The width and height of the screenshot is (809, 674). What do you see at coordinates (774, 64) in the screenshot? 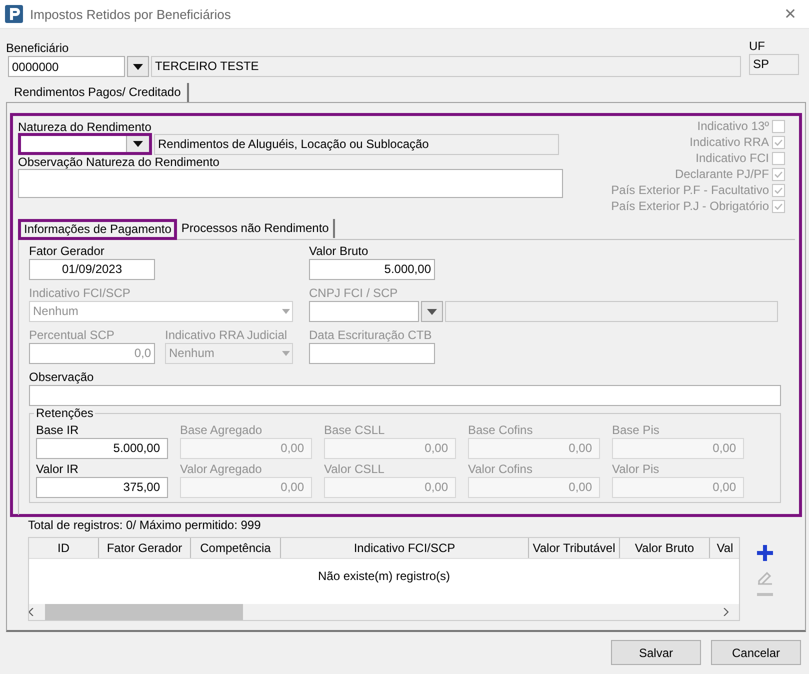
I see `uf-field: SP` at bounding box center [774, 64].